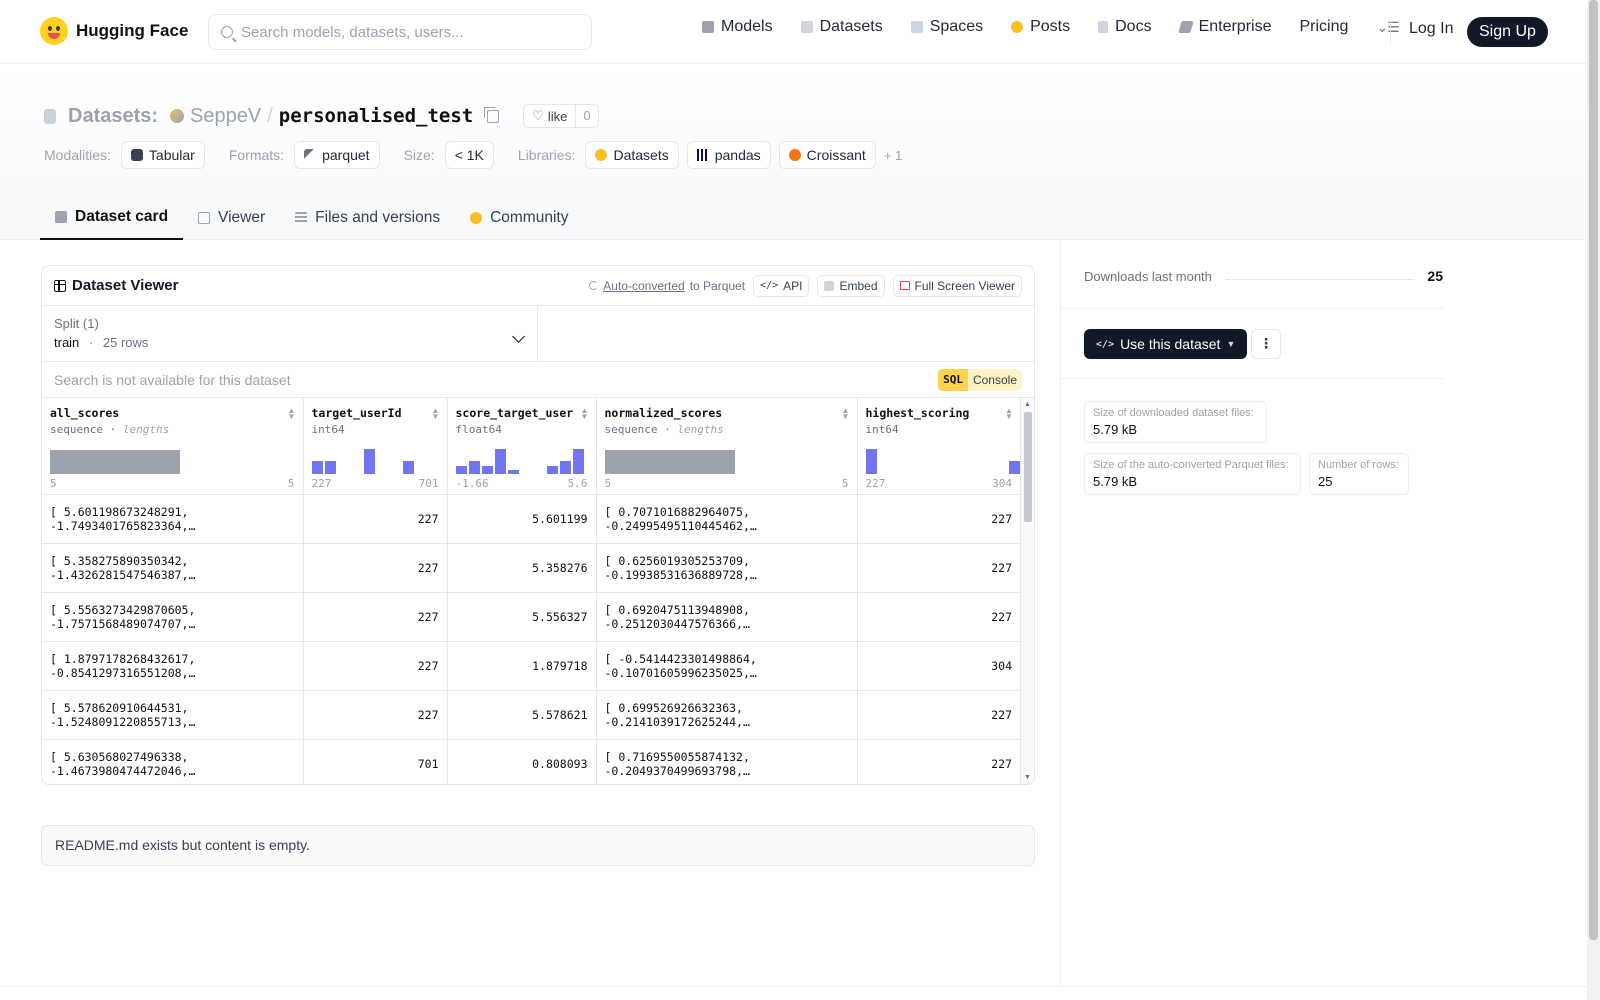  Describe the element at coordinates (53, 483) in the screenshot. I see `range-min: 5` at that location.